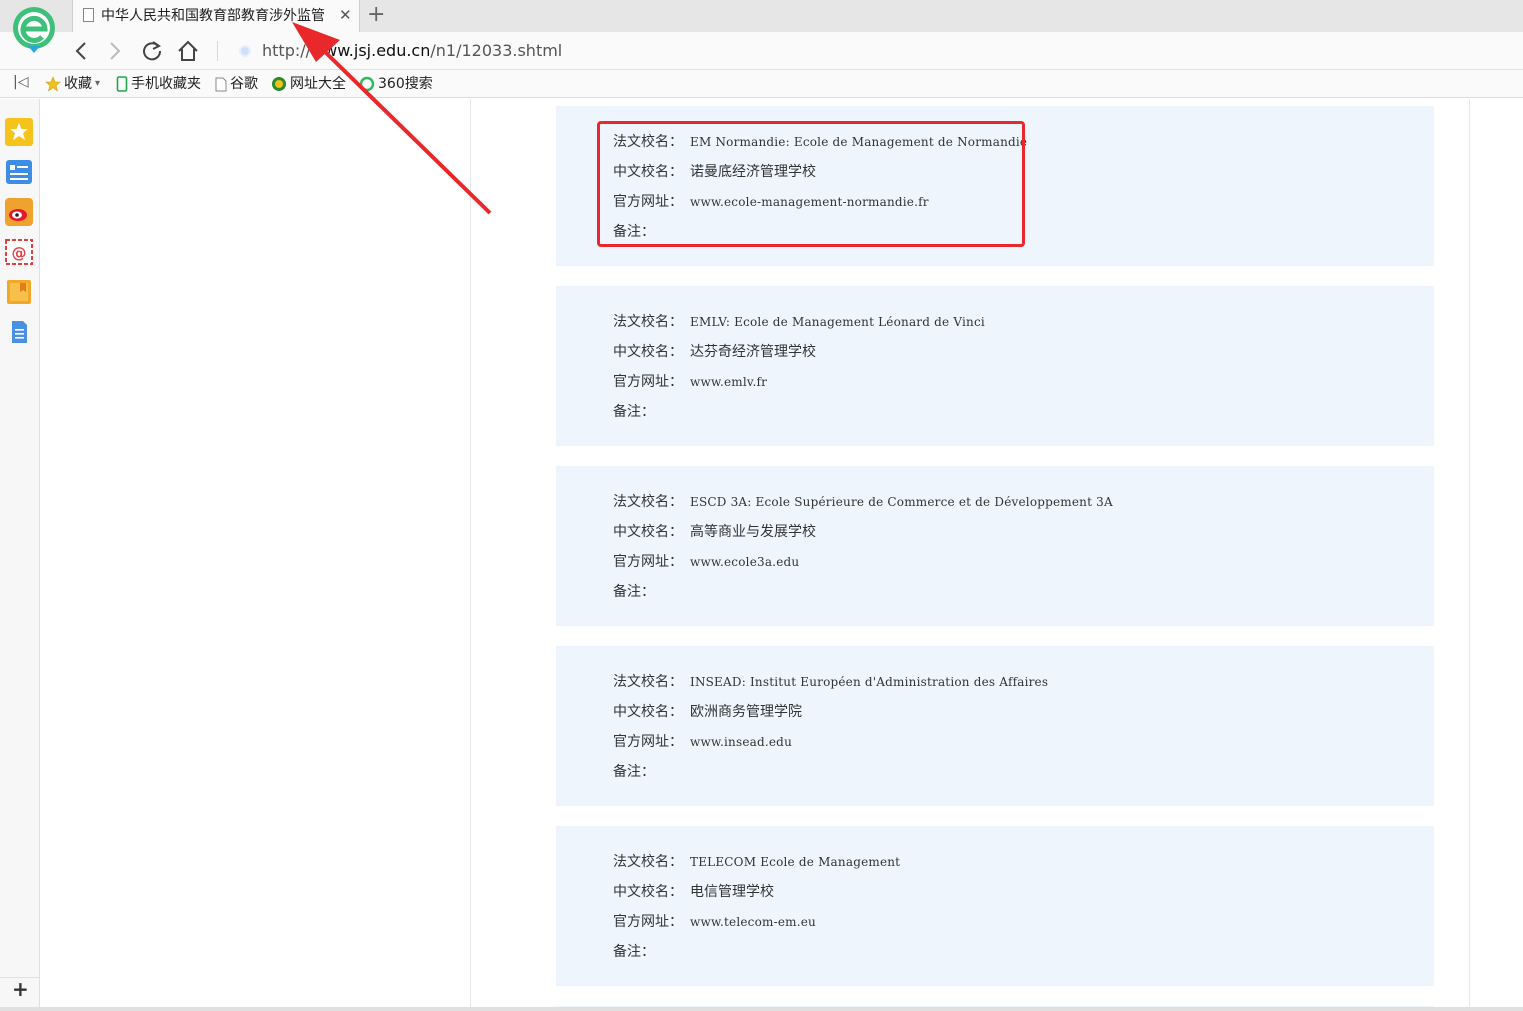  I want to click on home-icon, so click(188, 50).